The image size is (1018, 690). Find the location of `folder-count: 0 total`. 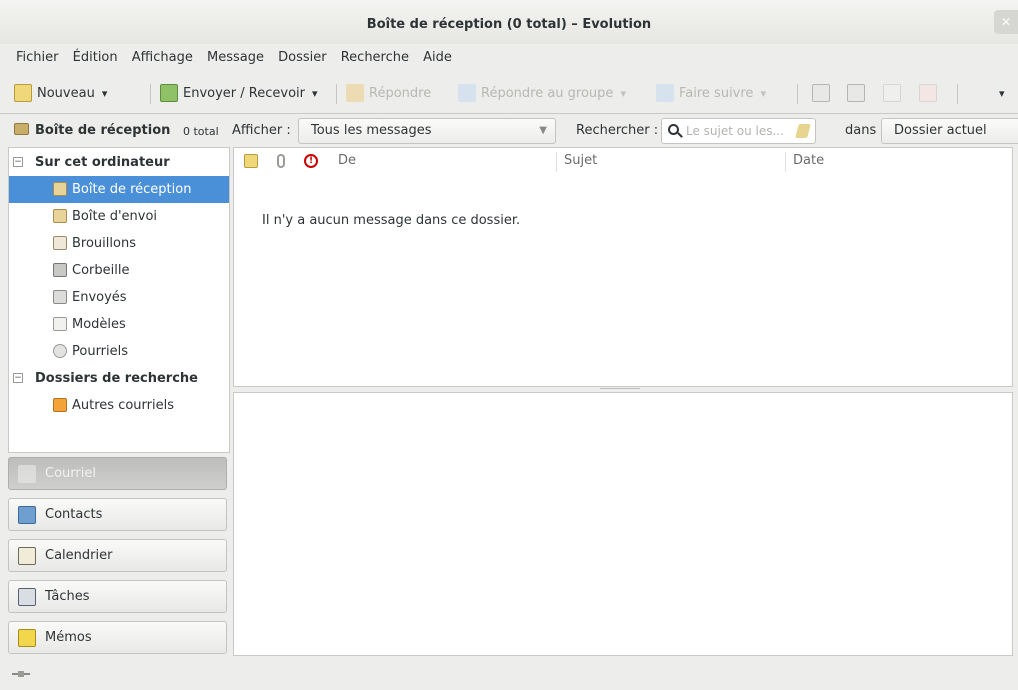

folder-count: 0 total is located at coordinates (201, 131).